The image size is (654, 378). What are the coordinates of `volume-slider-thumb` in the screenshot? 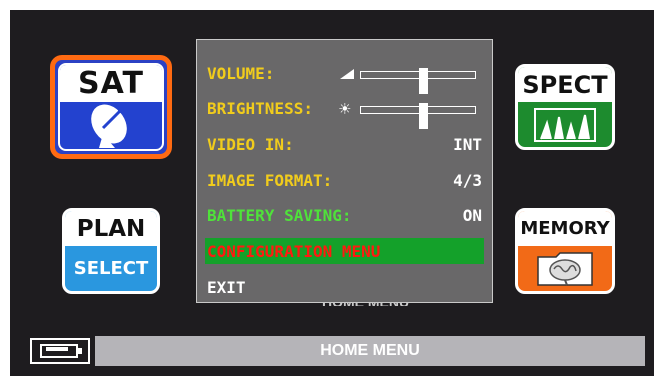 It's located at (423, 81).